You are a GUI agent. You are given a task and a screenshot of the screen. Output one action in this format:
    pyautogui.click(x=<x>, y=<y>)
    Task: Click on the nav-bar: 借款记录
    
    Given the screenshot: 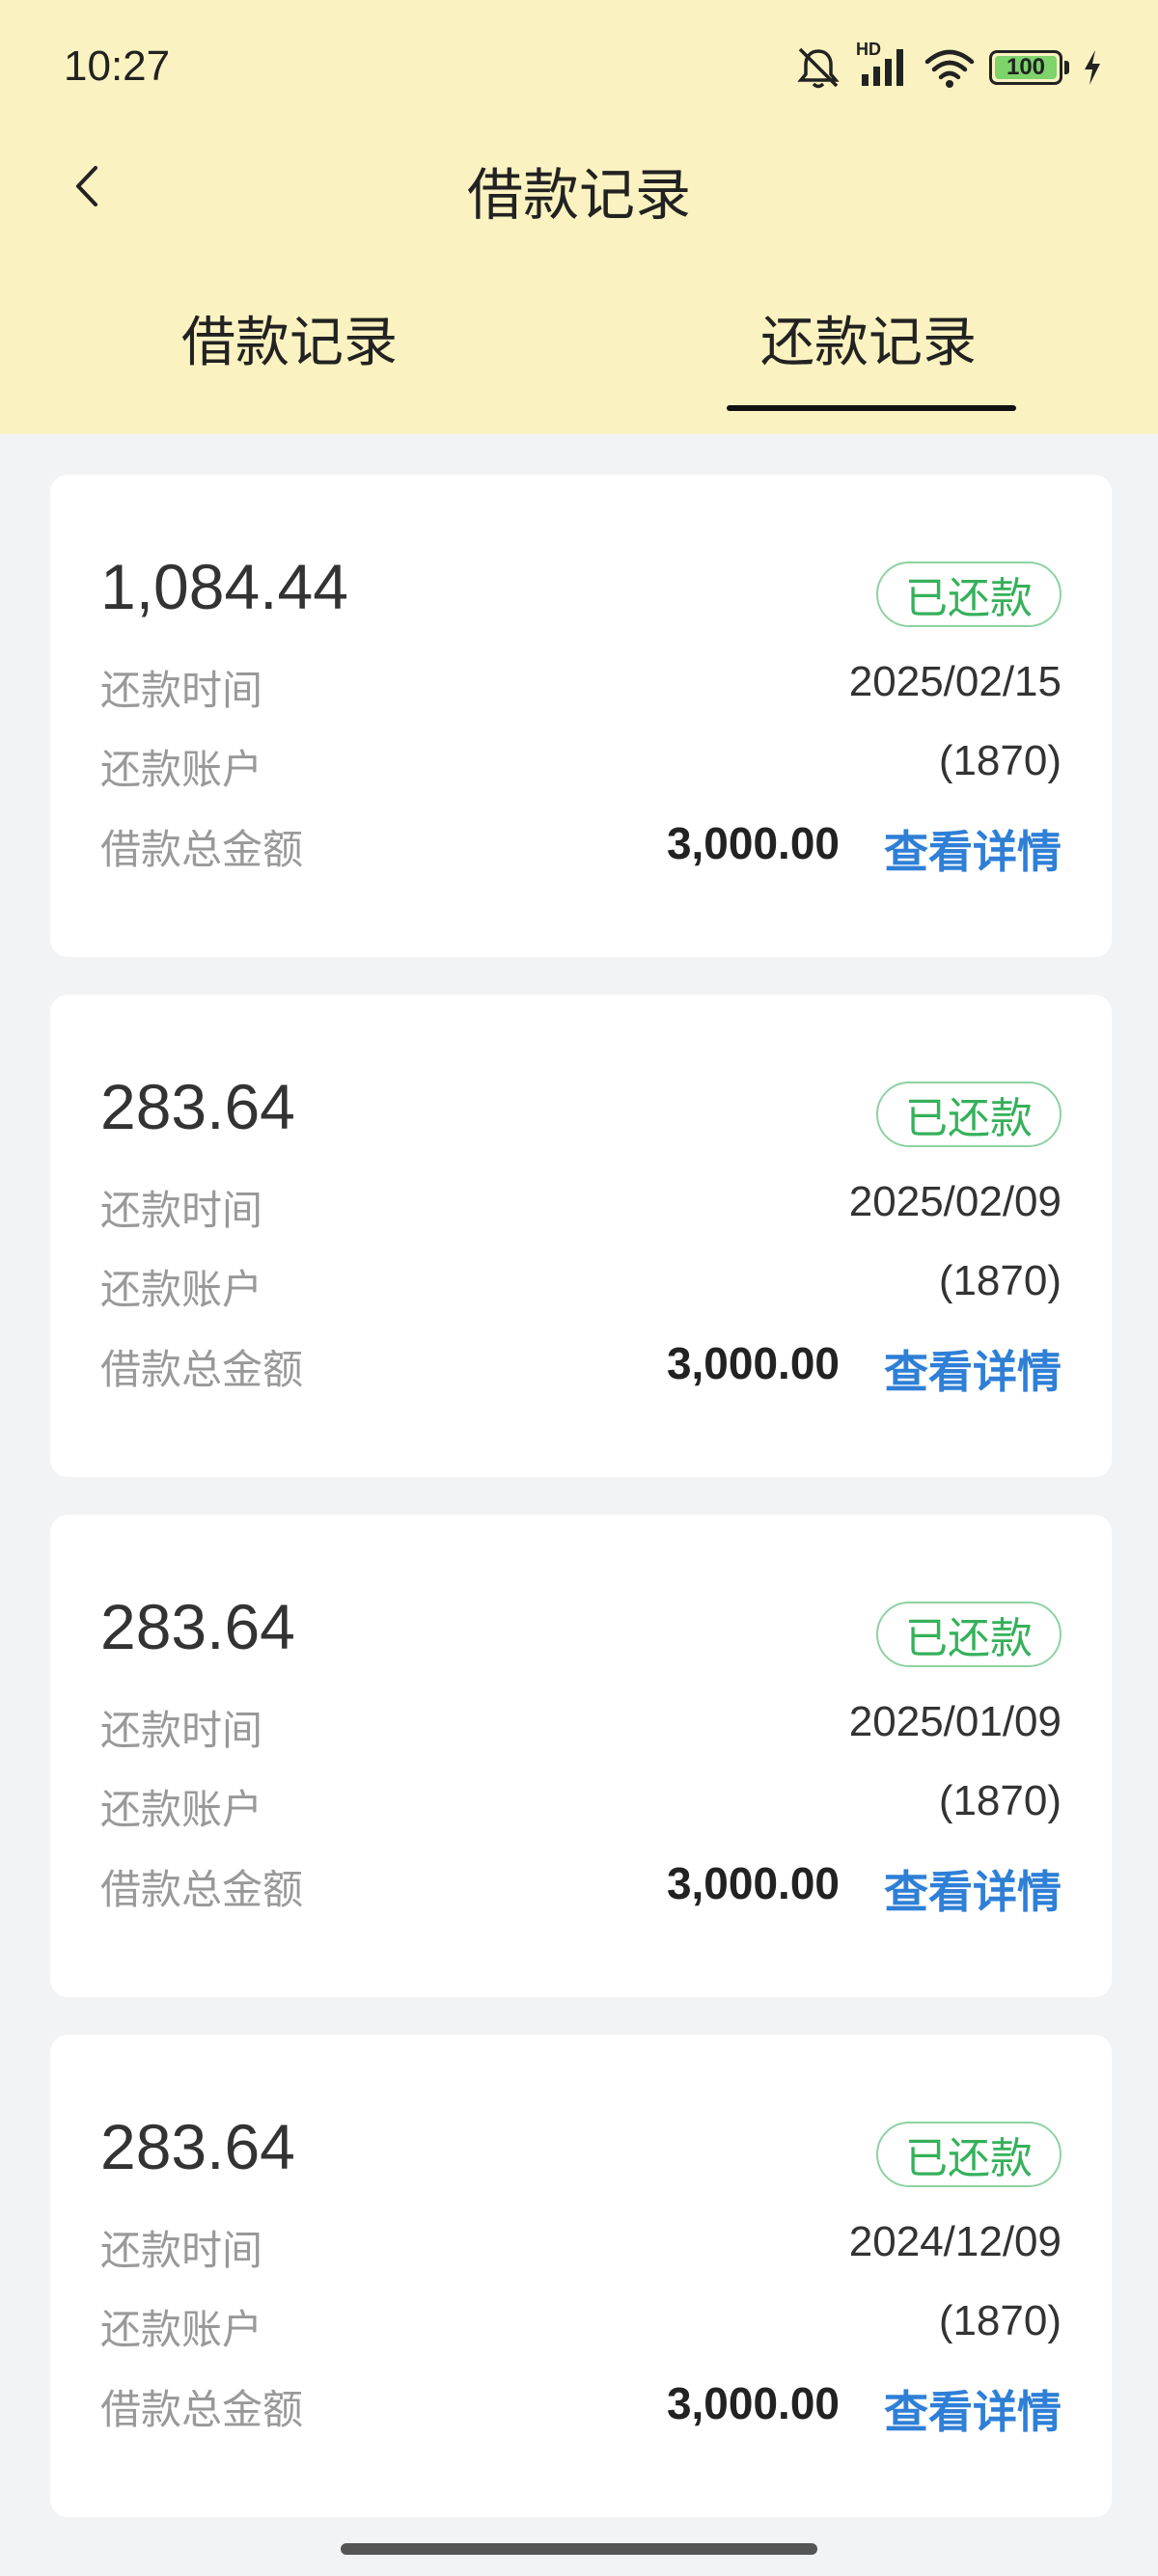 What is the action you would take?
    pyautogui.click(x=579, y=188)
    